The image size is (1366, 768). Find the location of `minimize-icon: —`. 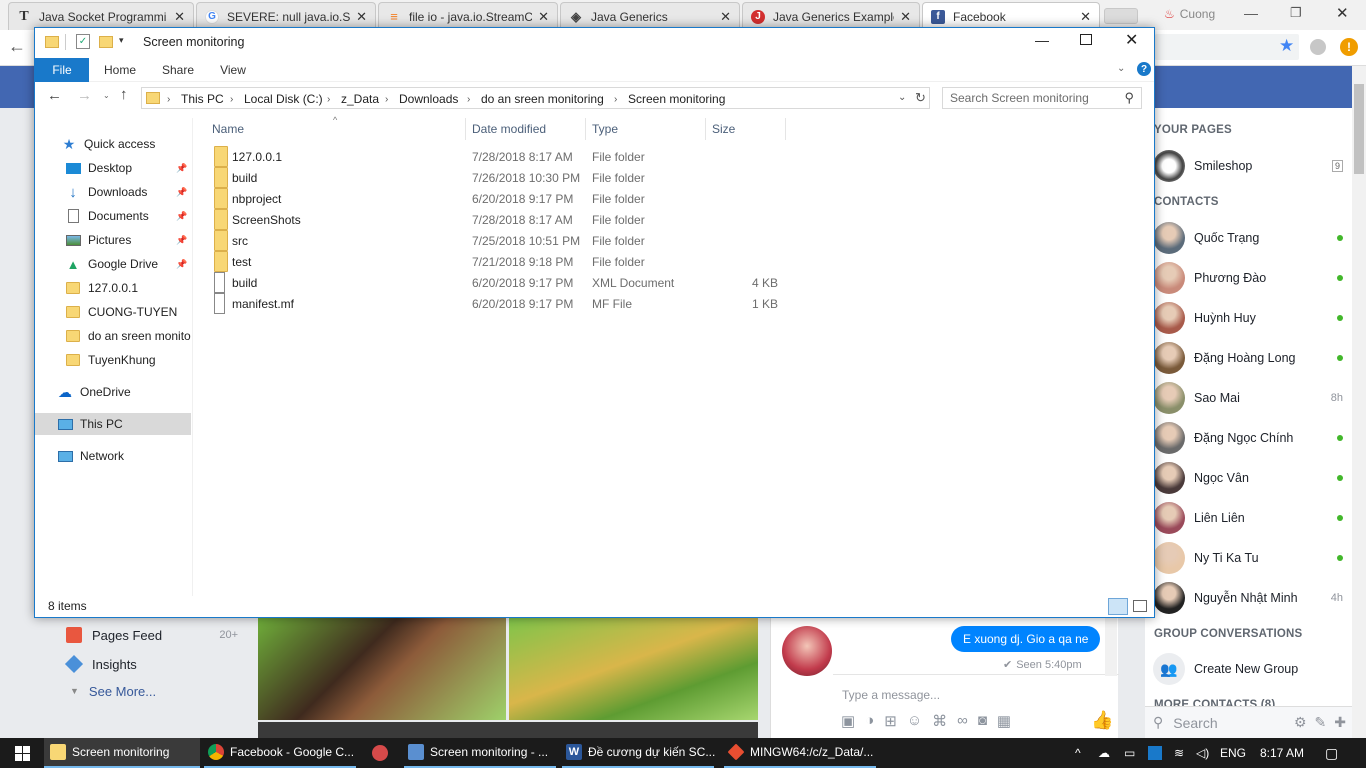

minimize-icon: — is located at coordinates (1042, 40).